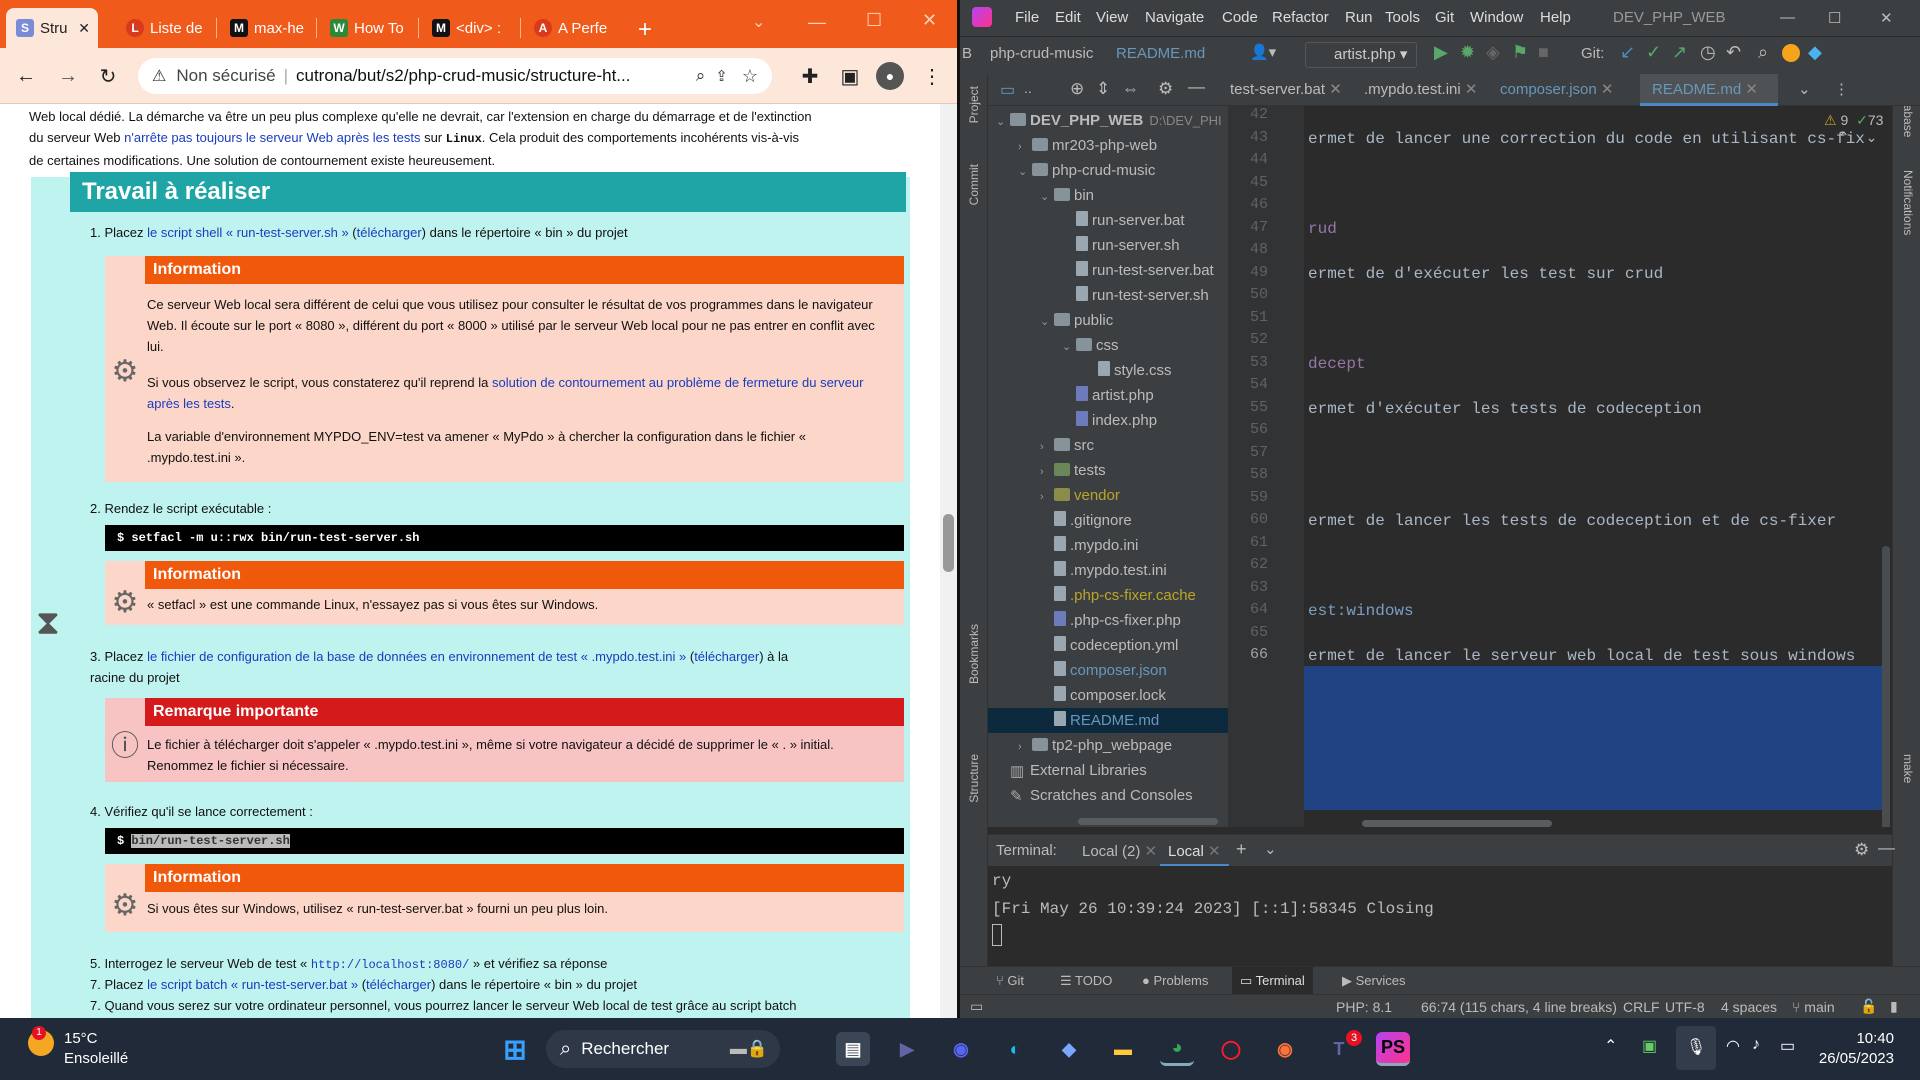 The image size is (1920, 1080). I want to click on extensions-icon: ✚, so click(810, 76).